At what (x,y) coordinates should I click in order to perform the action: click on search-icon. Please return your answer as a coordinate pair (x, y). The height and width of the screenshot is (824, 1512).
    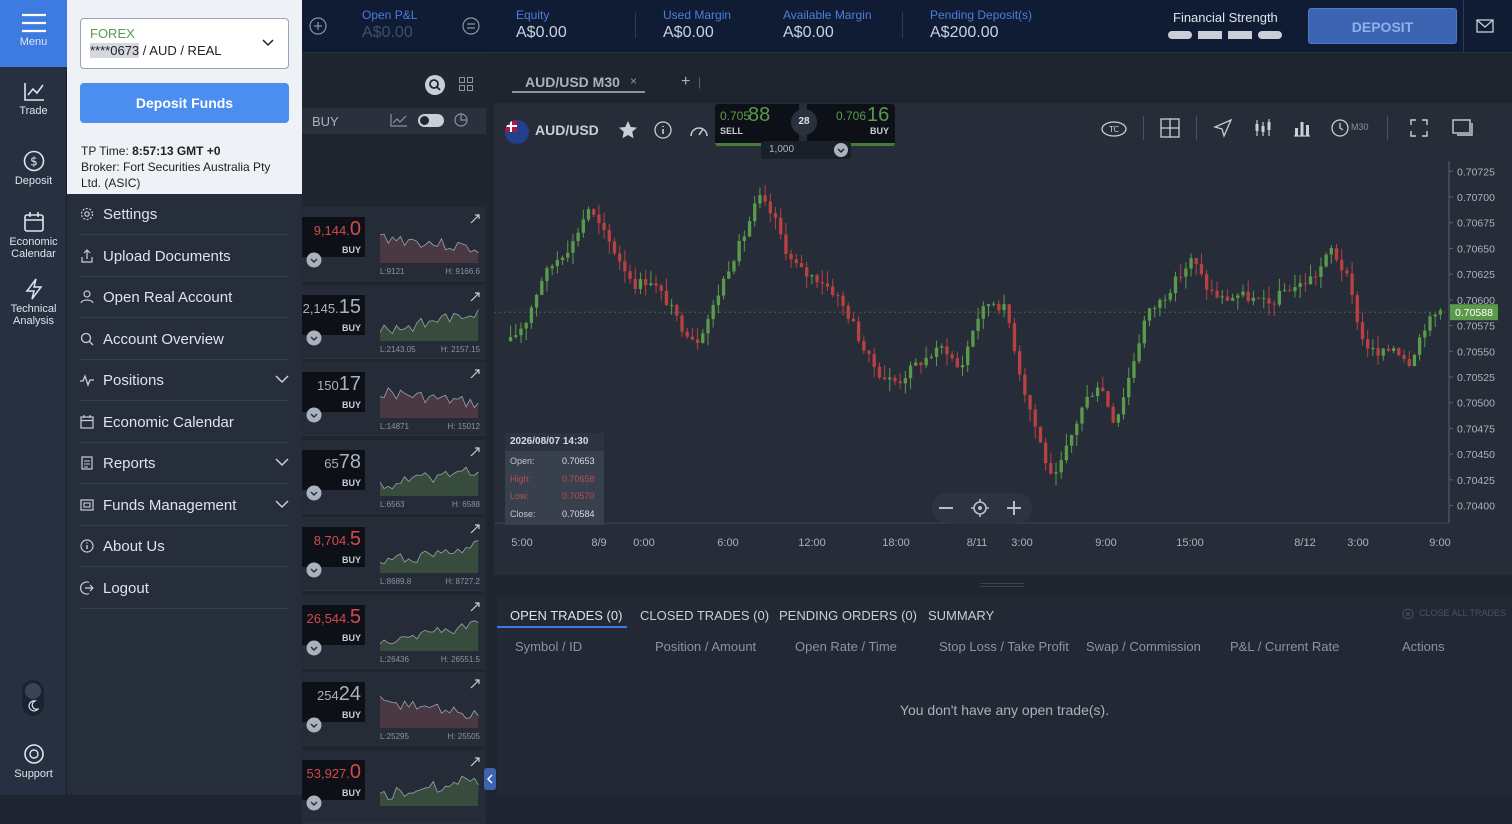
    Looking at the image, I should click on (435, 85).